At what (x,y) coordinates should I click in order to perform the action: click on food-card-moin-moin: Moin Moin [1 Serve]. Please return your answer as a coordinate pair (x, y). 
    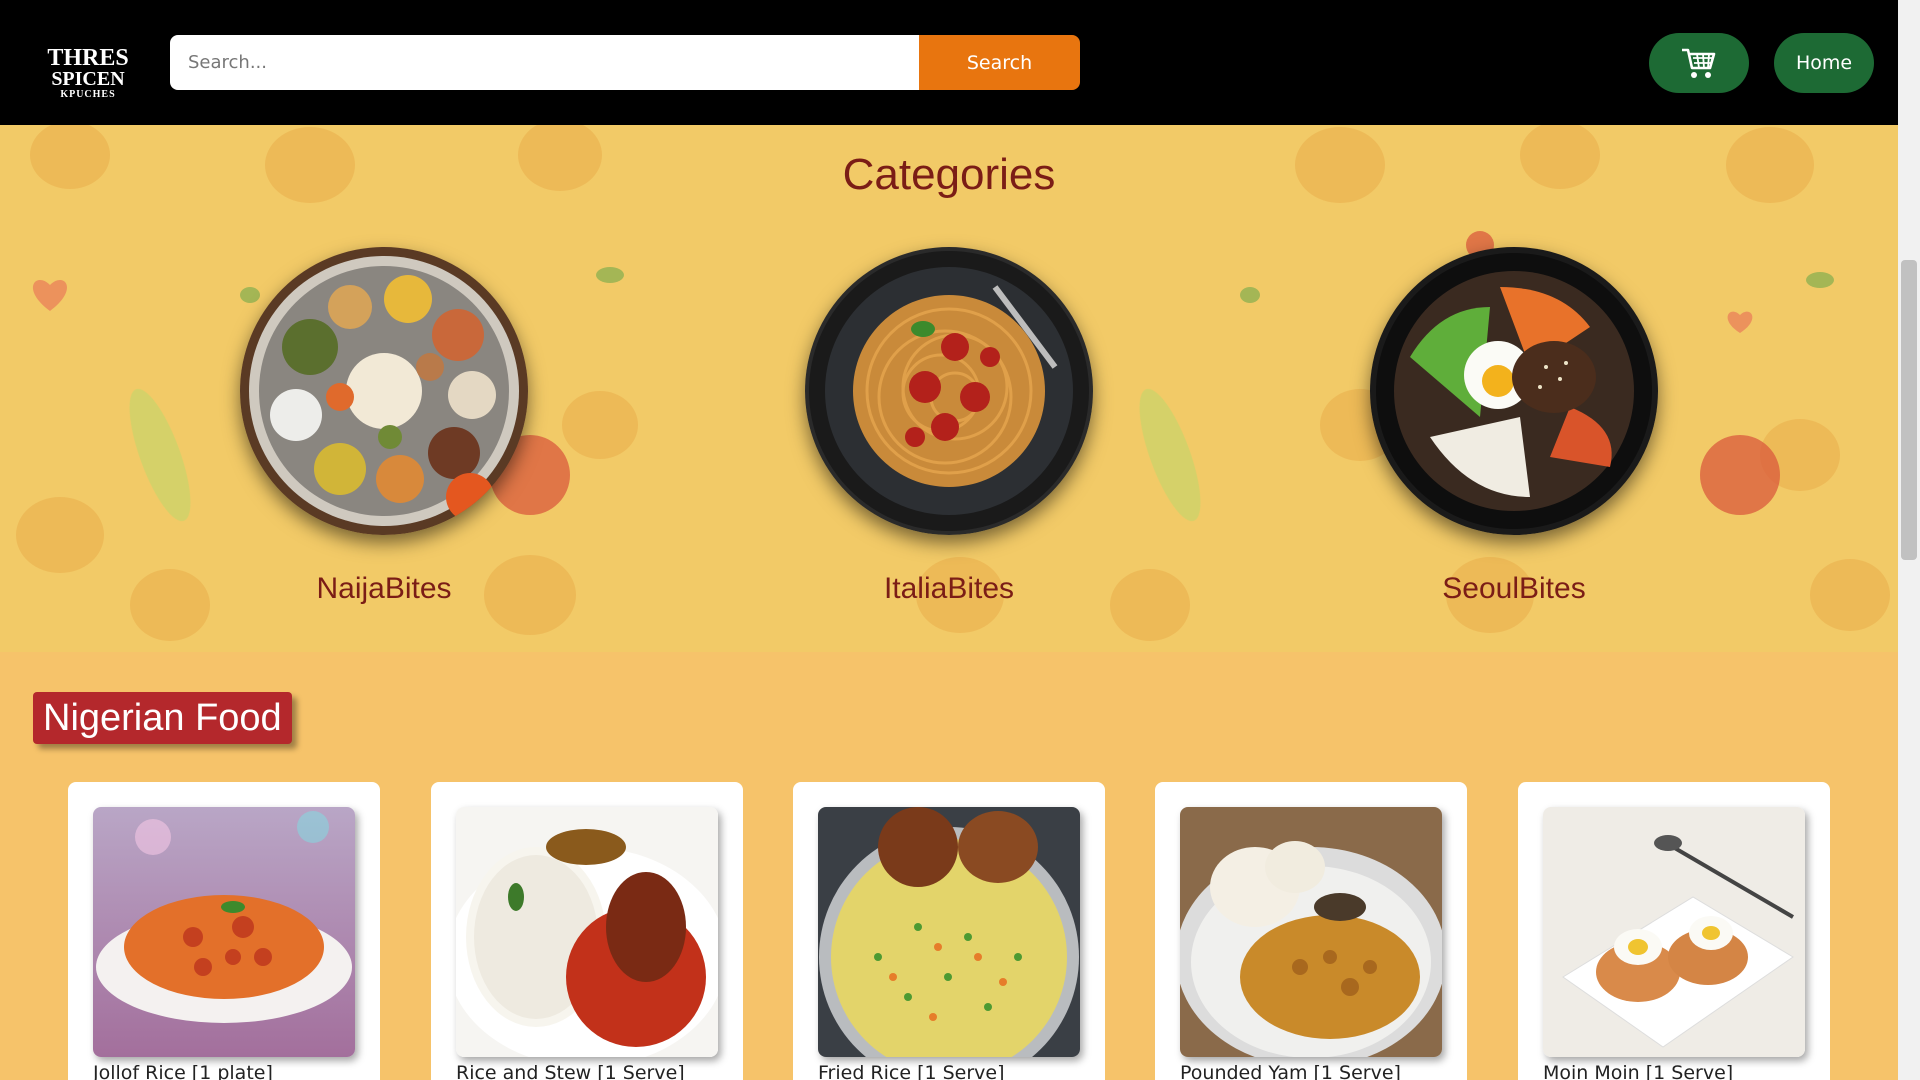
    Looking at the image, I should click on (1674, 931).